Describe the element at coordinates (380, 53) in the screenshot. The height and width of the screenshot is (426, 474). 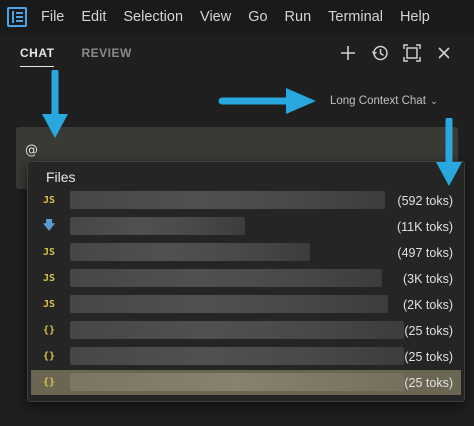
I see `history-icon` at that location.